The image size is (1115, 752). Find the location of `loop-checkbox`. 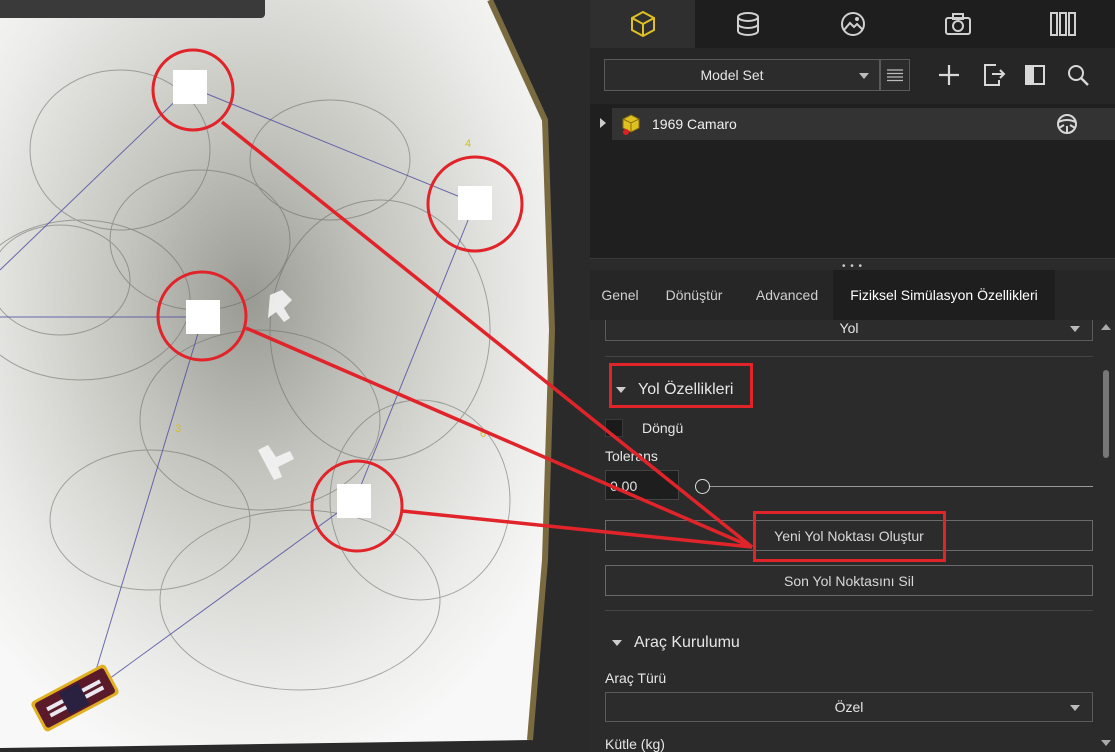

loop-checkbox is located at coordinates (614, 428).